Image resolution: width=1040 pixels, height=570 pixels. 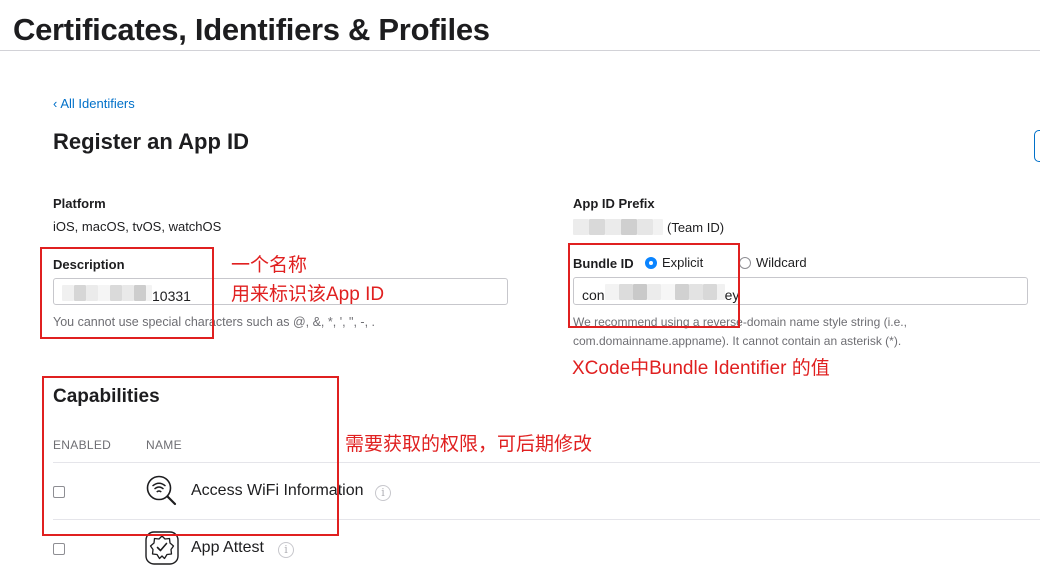 What do you see at coordinates (469, 444) in the screenshot?
I see `annotation-capabilities-note: 需要获取的权限，可后期修改` at bounding box center [469, 444].